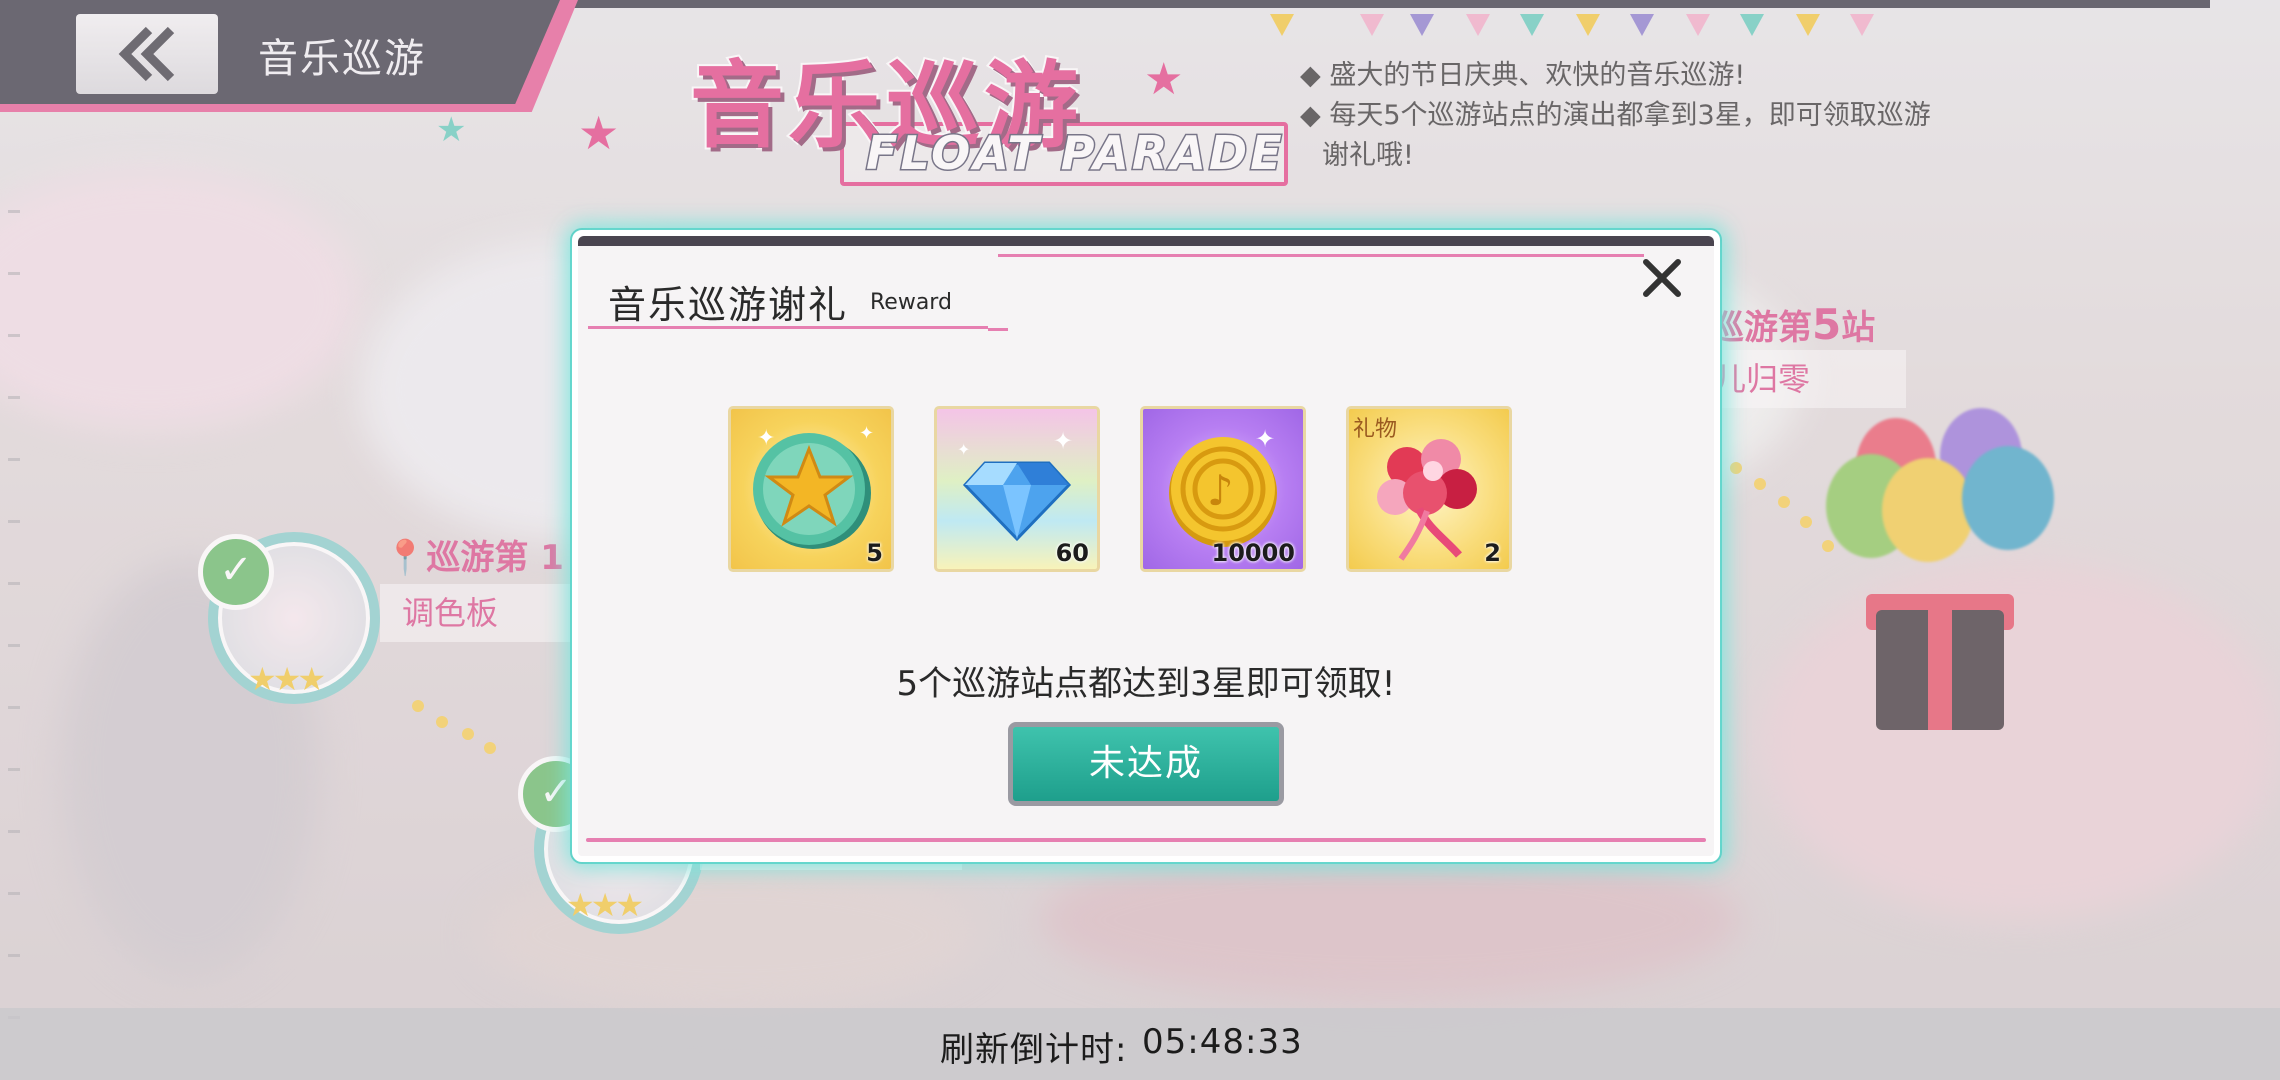 This screenshot has width=2280, height=1080. I want to click on reward-count: 10000, so click(1253, 553).